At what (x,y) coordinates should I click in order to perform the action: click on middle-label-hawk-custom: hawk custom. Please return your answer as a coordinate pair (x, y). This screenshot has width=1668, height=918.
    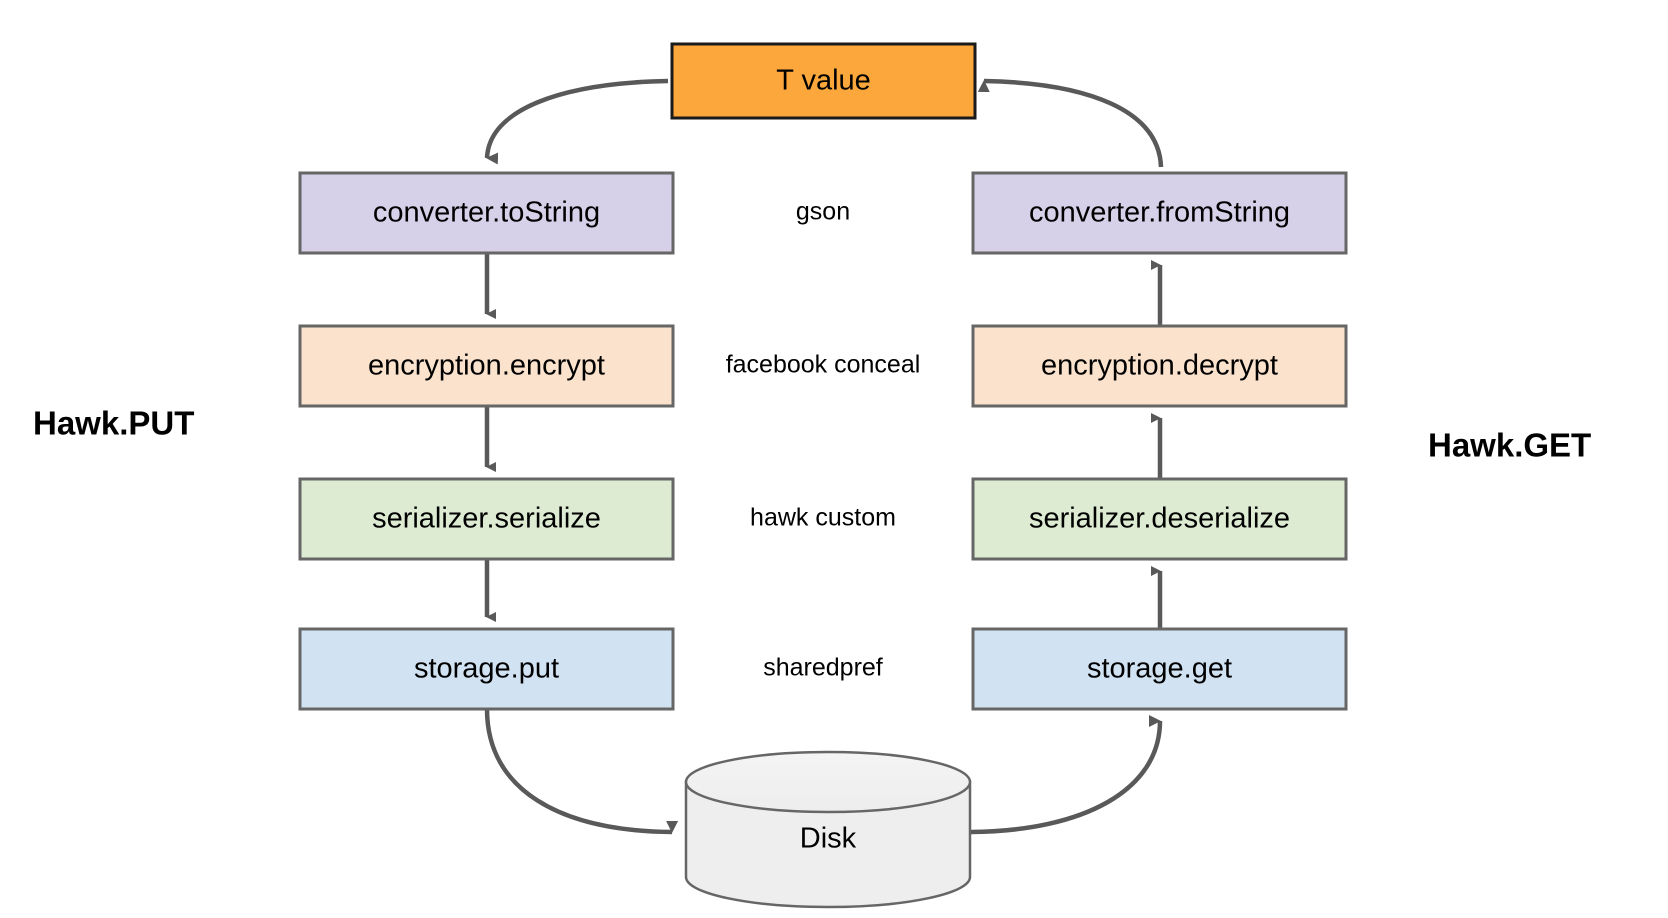
    Looking at the image, I should click on (823, 518).